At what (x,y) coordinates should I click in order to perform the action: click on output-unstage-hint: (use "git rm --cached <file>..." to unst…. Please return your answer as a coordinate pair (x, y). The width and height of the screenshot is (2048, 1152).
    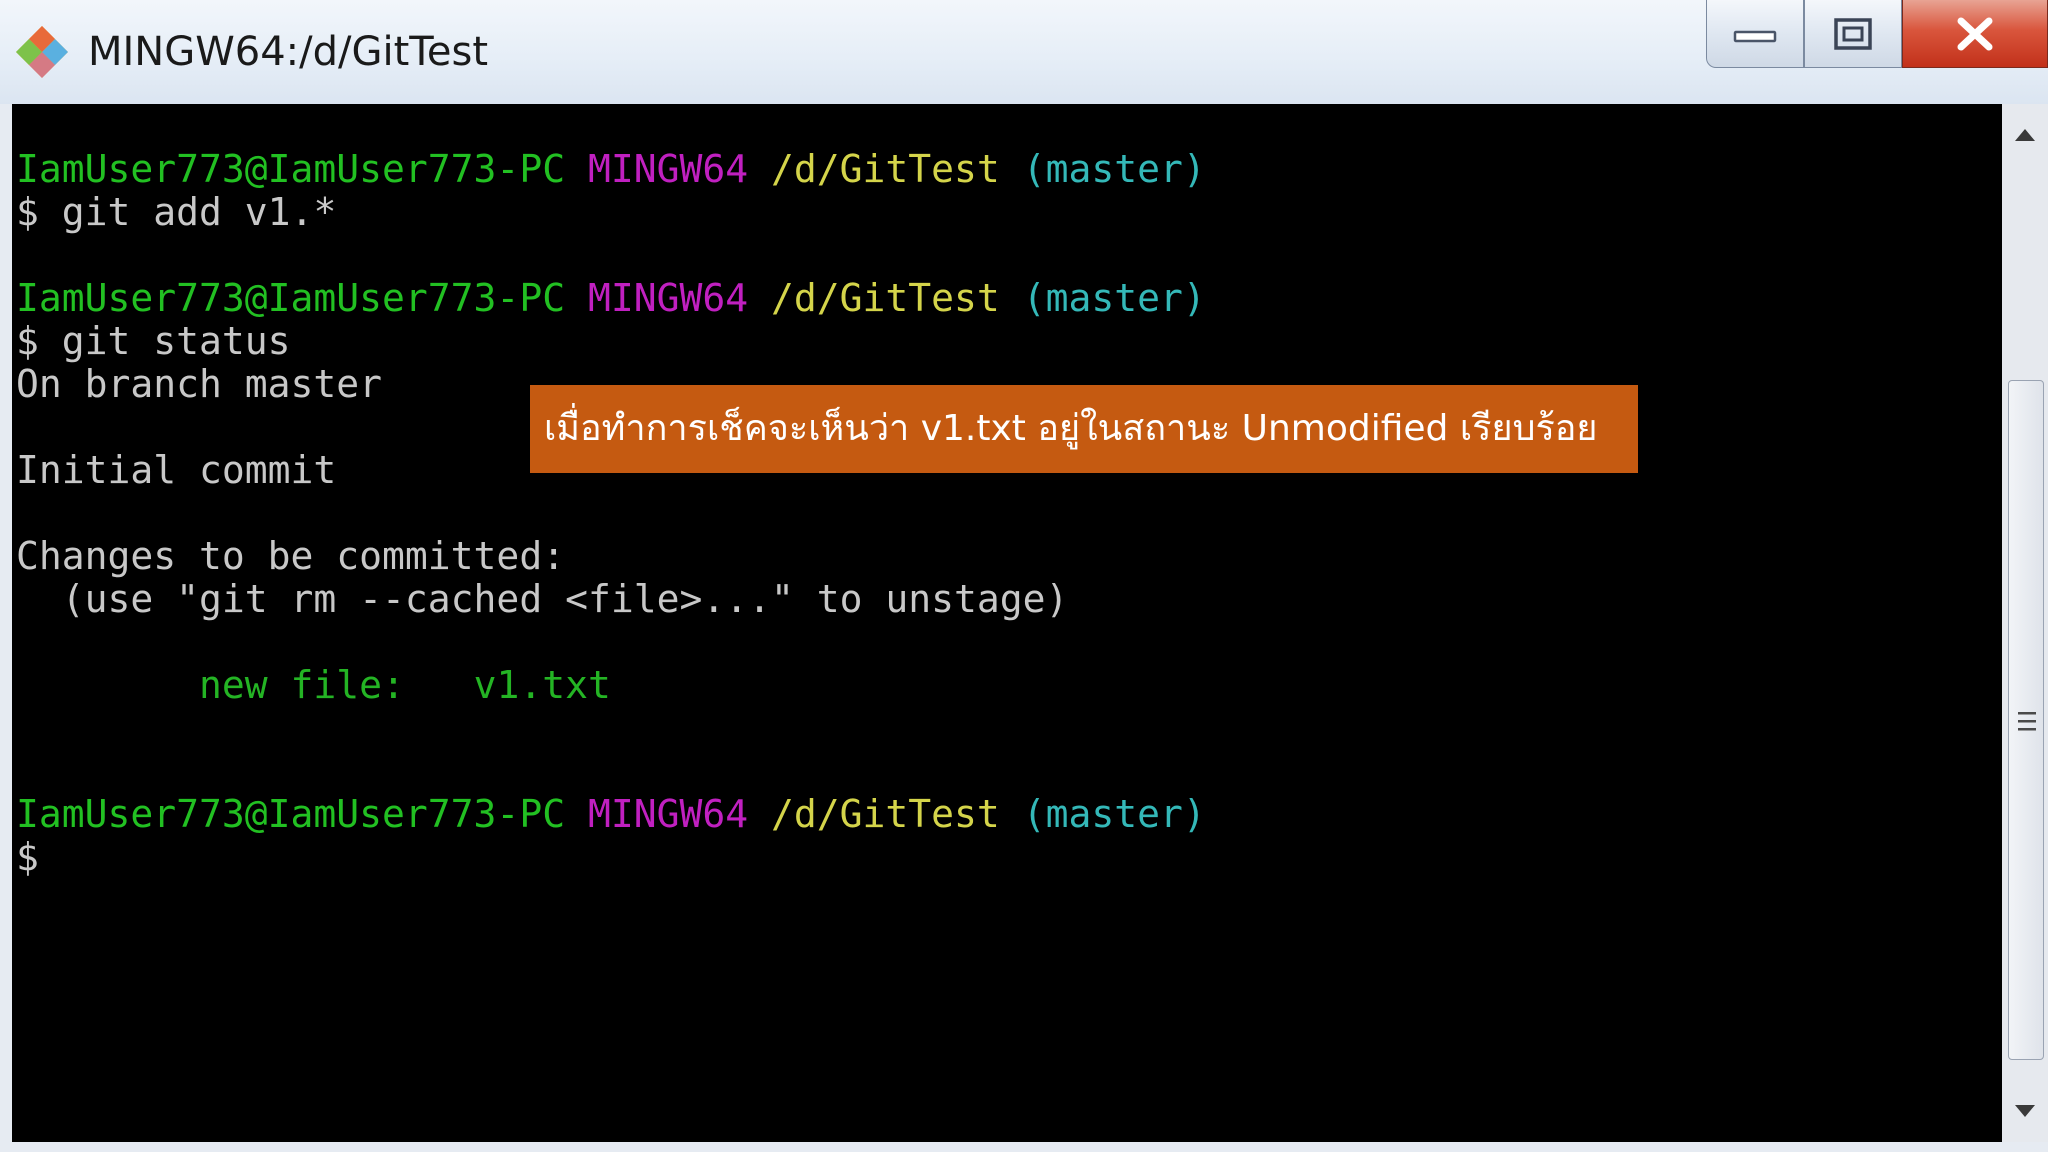
    Looking at the image, I should click on (542, 599).